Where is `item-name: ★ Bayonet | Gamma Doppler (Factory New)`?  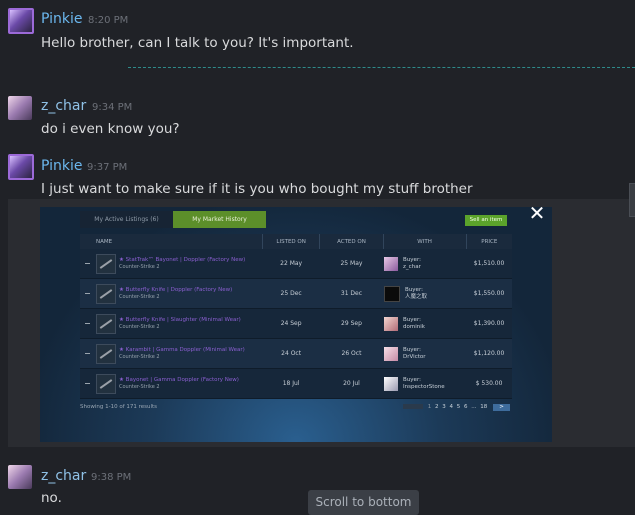
item-name: ★ Bayonet | Gamma Doppler (Factory New) is located at coordinates (179, 380).